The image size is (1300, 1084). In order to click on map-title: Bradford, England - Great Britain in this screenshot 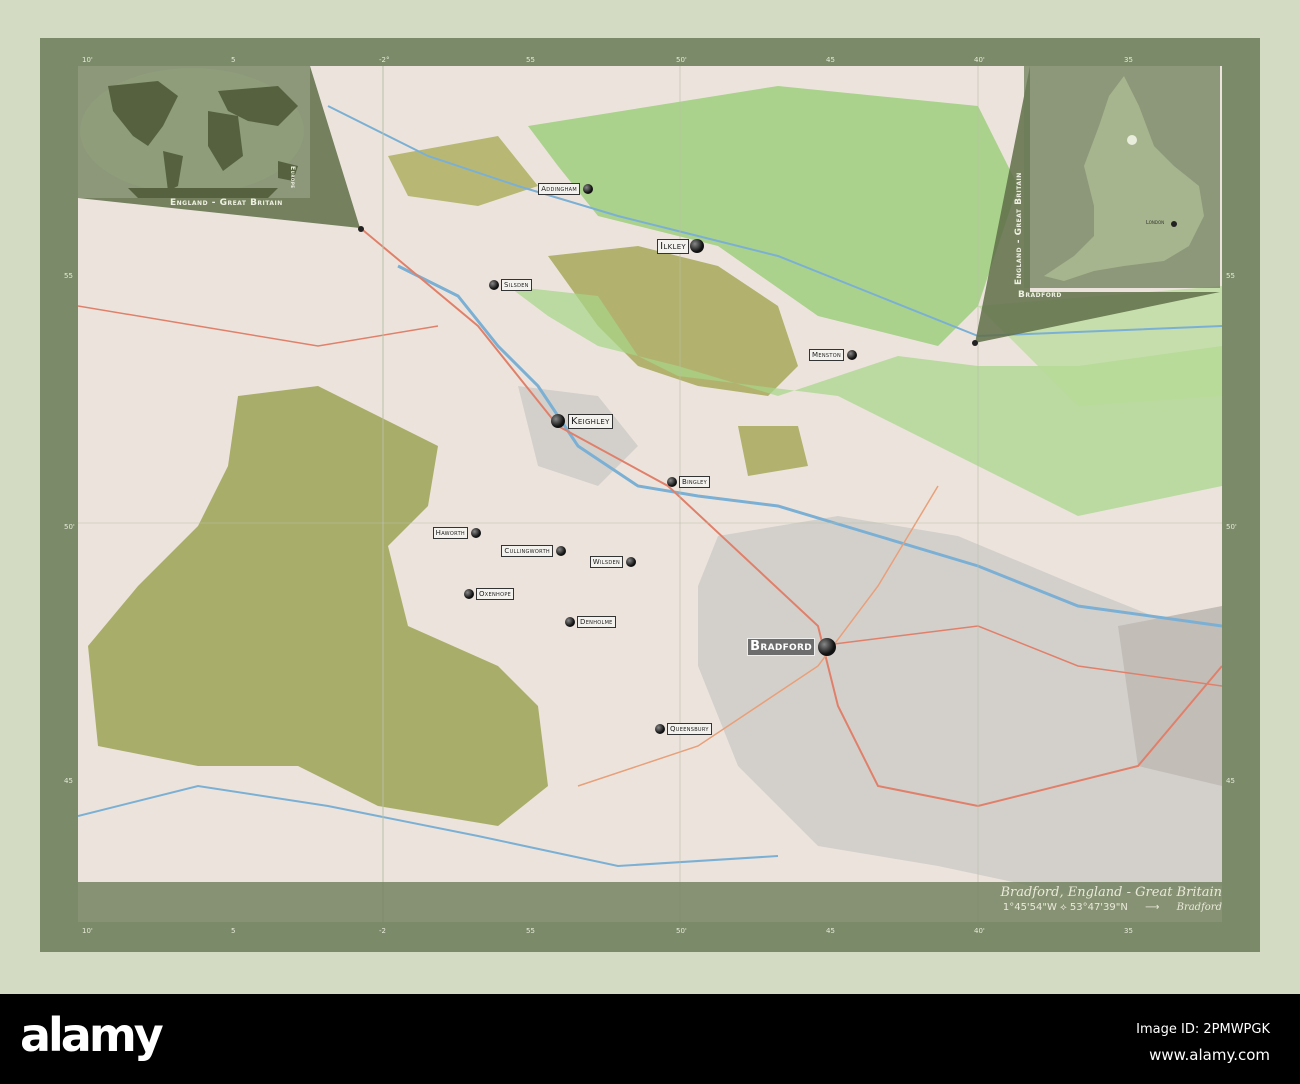, I will do `click(1111, 892)`.